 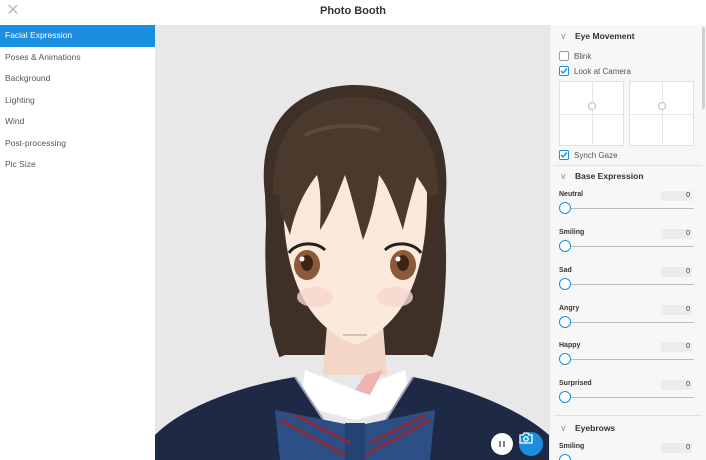 I want to click on look-at-camera-checkbox, so click(x=564, y=71).